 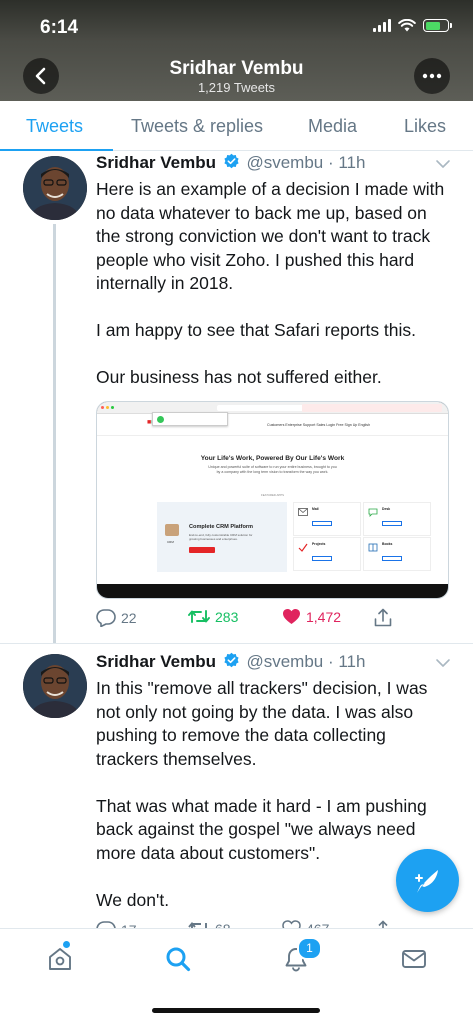 I want to click on nav-messages, so click(x=414, y=959).